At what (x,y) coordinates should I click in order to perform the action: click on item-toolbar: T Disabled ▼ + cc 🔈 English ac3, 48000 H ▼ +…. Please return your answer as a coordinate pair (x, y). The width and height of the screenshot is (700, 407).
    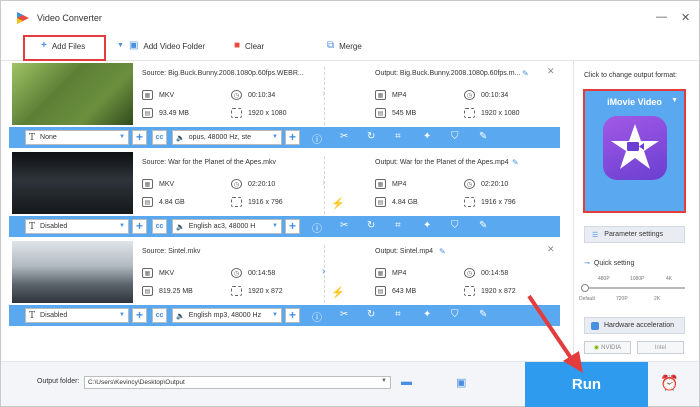
    Looking at the image, I should click on (284, 226).